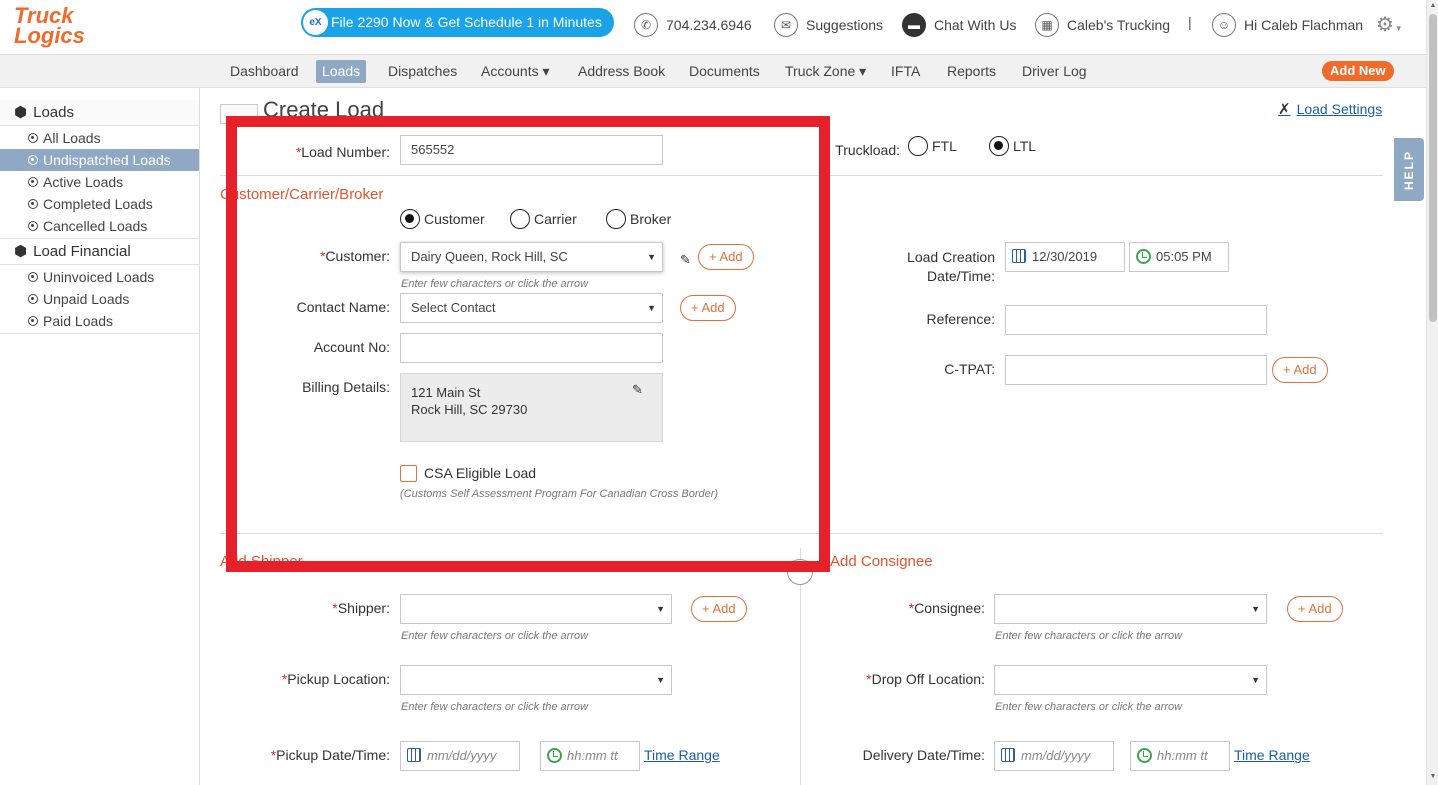 The height and width of the screenshot is (785, 1438). Describe the element at coordinates (99, 226) in the screenshot. I see `sidebar-item-cancelled-loads: Cancelled Loads` at that location.